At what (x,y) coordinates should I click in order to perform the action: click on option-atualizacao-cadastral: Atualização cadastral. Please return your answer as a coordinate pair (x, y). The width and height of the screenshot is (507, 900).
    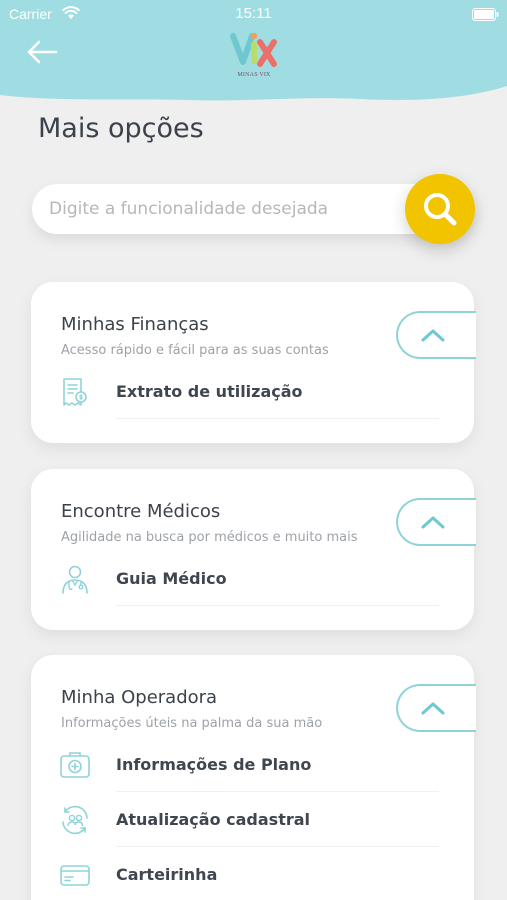
    Looking at the image, I should click on (249, 820).